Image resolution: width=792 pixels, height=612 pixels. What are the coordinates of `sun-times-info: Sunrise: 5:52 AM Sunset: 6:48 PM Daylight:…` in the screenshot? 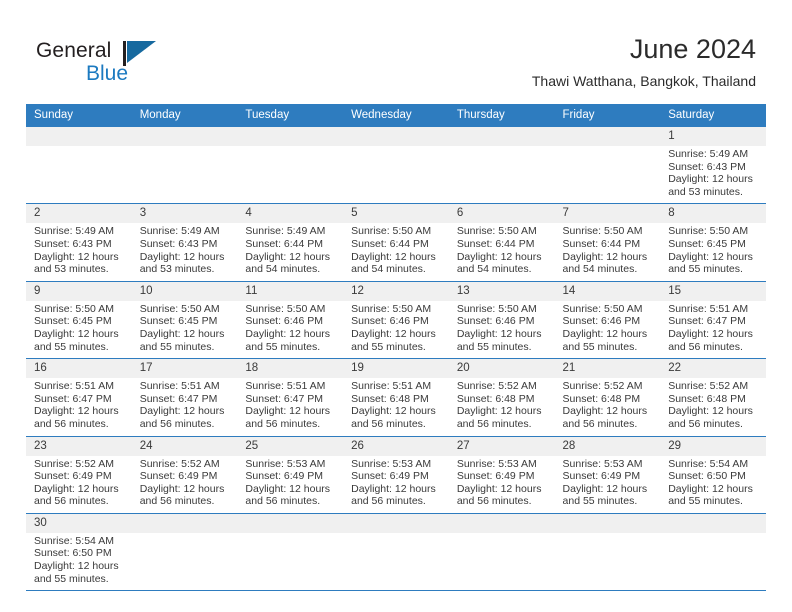 It's located at (608, 406).